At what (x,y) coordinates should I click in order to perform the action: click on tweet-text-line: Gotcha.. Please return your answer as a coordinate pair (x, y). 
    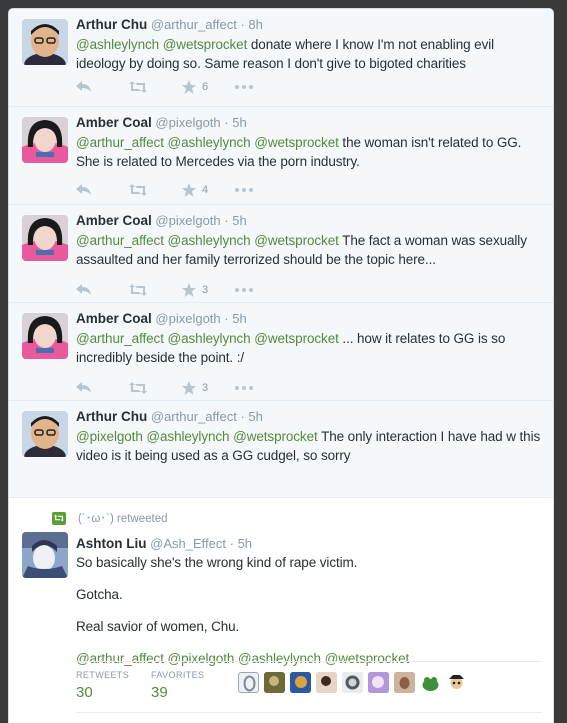
    Looking at the image, I should click on (99, 594).